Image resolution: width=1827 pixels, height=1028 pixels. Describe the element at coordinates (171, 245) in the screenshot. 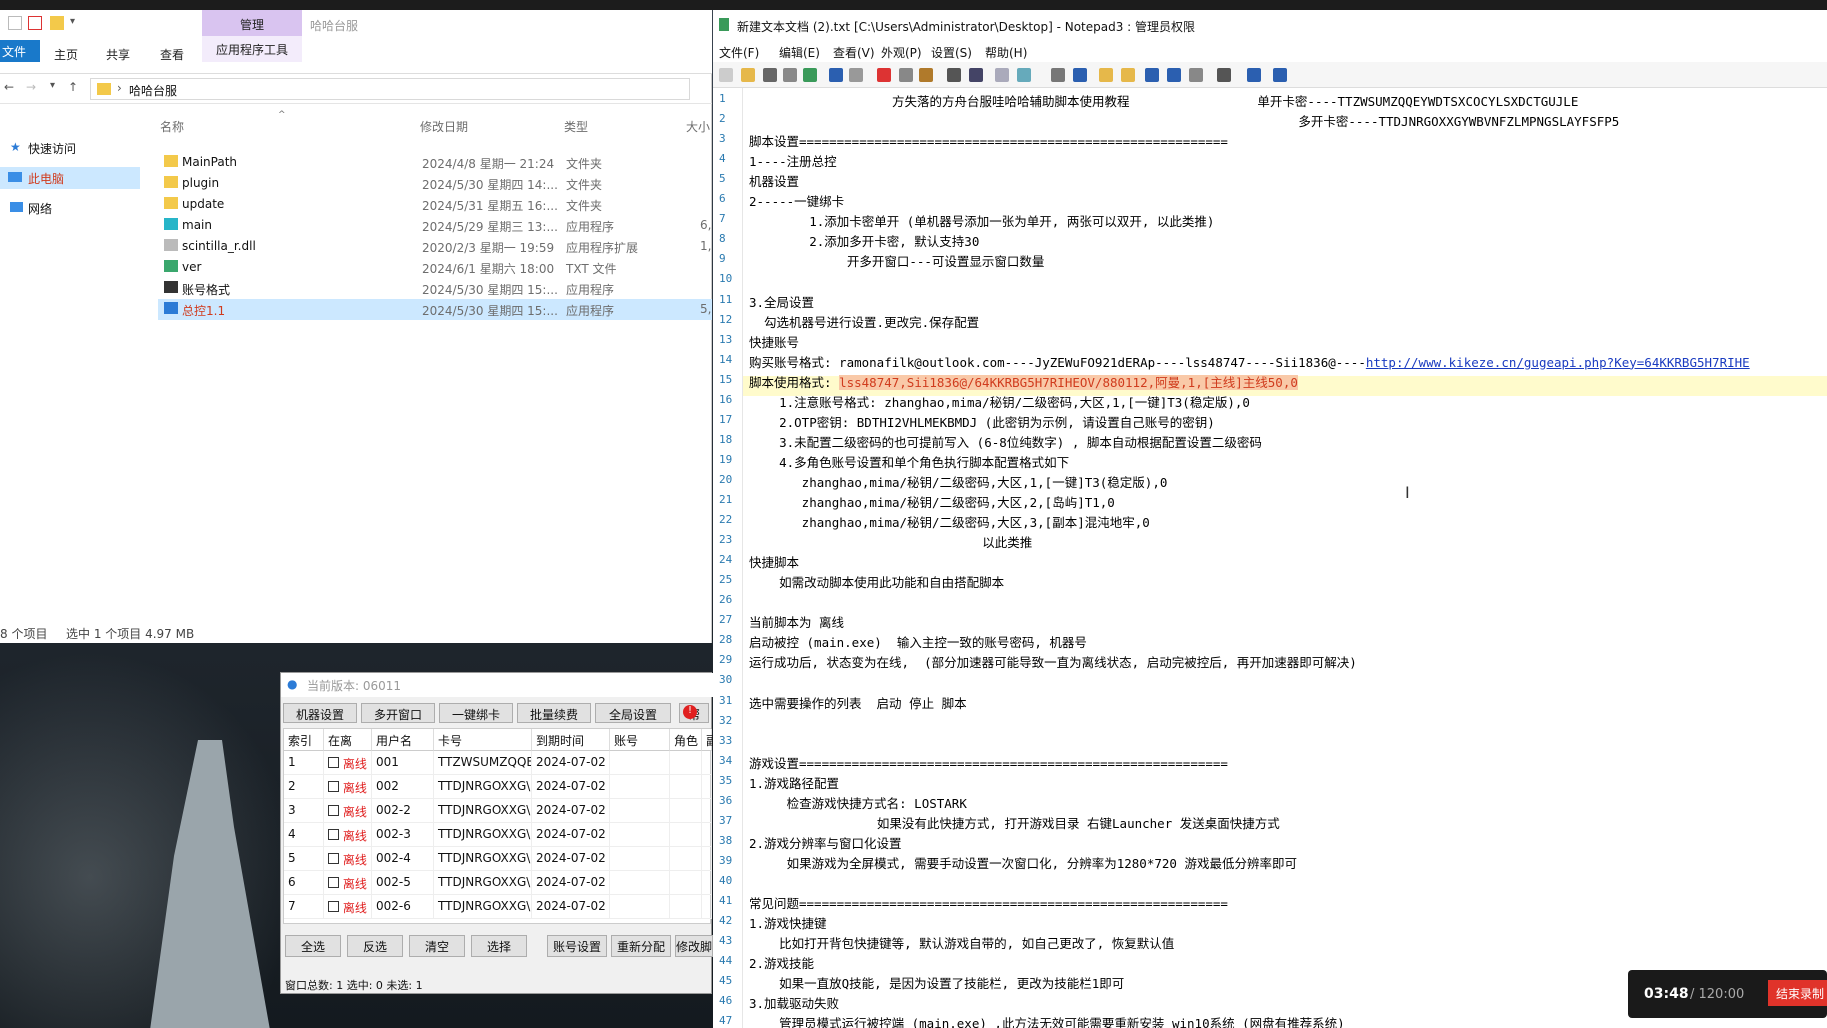

I see `dll-icon` at that location.